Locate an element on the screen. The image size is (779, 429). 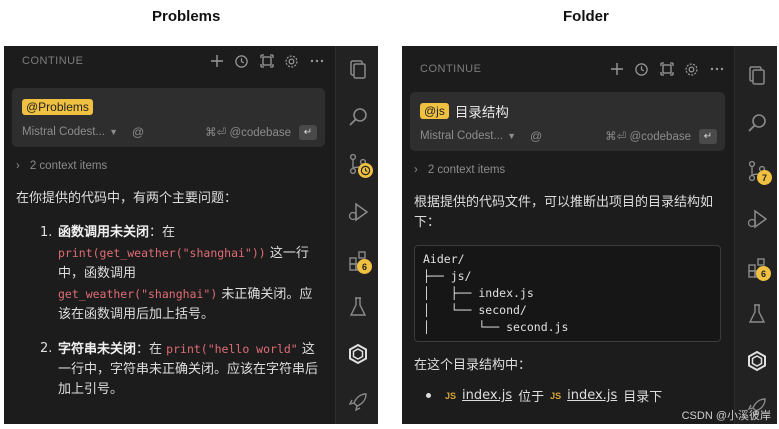
prompt-text: 目录结构 is located at coordinates (481, 112).